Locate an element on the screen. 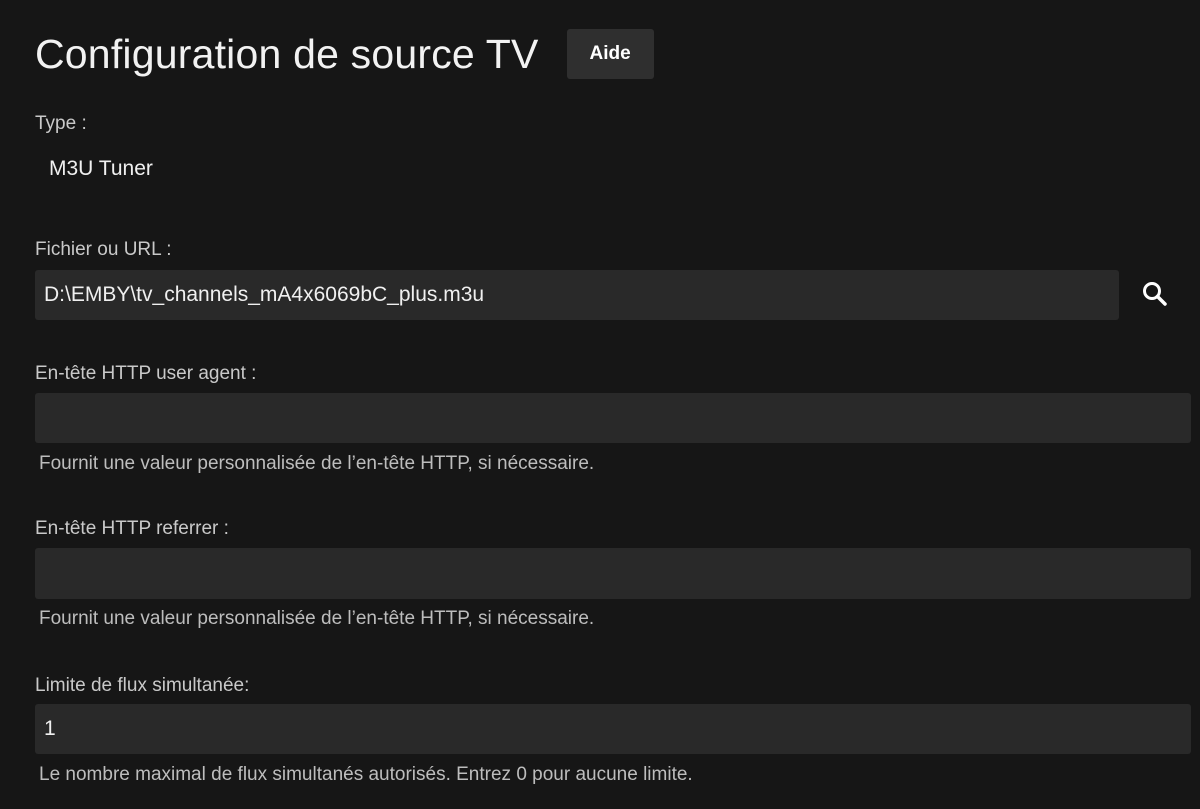 The image size is (1200, 809). stream-limit-field: 1 is located at coordinates (613, 729).